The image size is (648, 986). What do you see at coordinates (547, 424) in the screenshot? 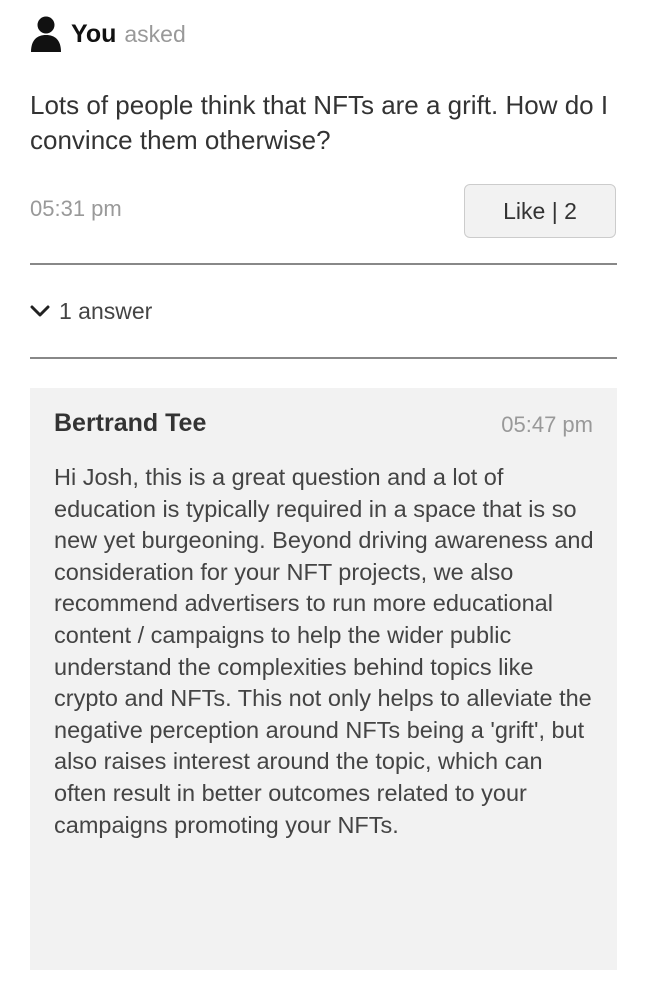
I see `answer-timestamp: 05:47 pm` at bounding box center [547, 424].